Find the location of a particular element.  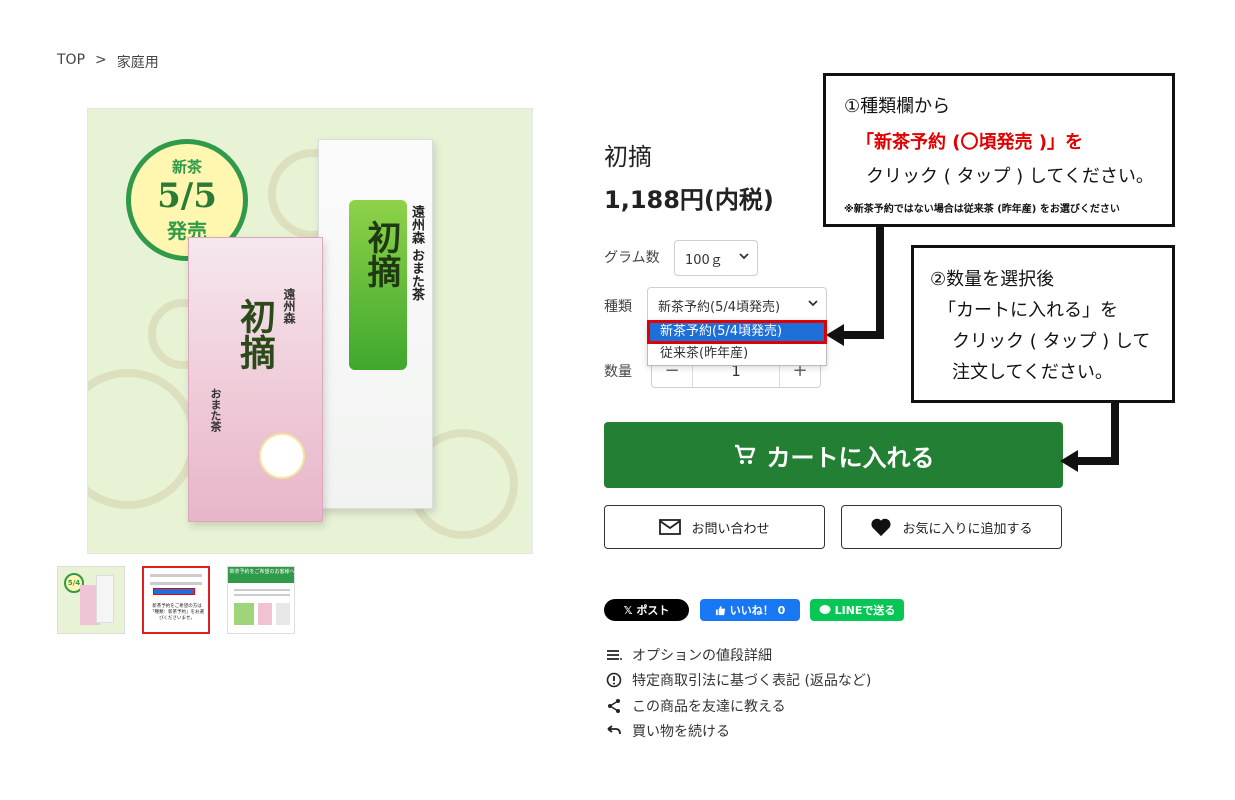

gram-select: 100ｇ is located at coordinates (716, 258).